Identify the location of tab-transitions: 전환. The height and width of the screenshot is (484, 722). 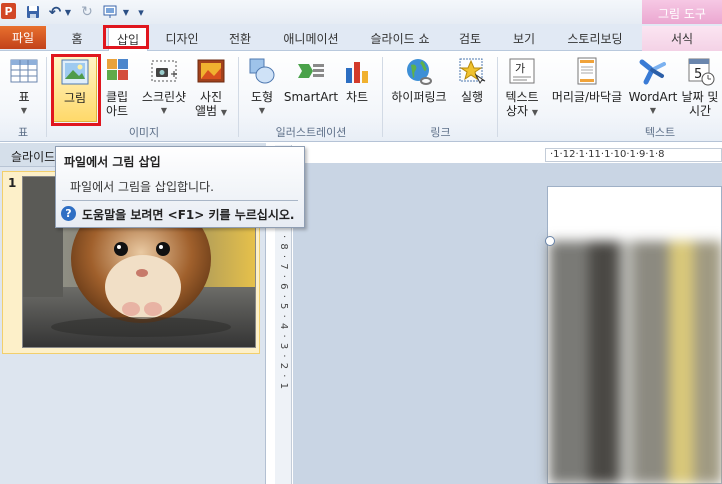
(240, 38).